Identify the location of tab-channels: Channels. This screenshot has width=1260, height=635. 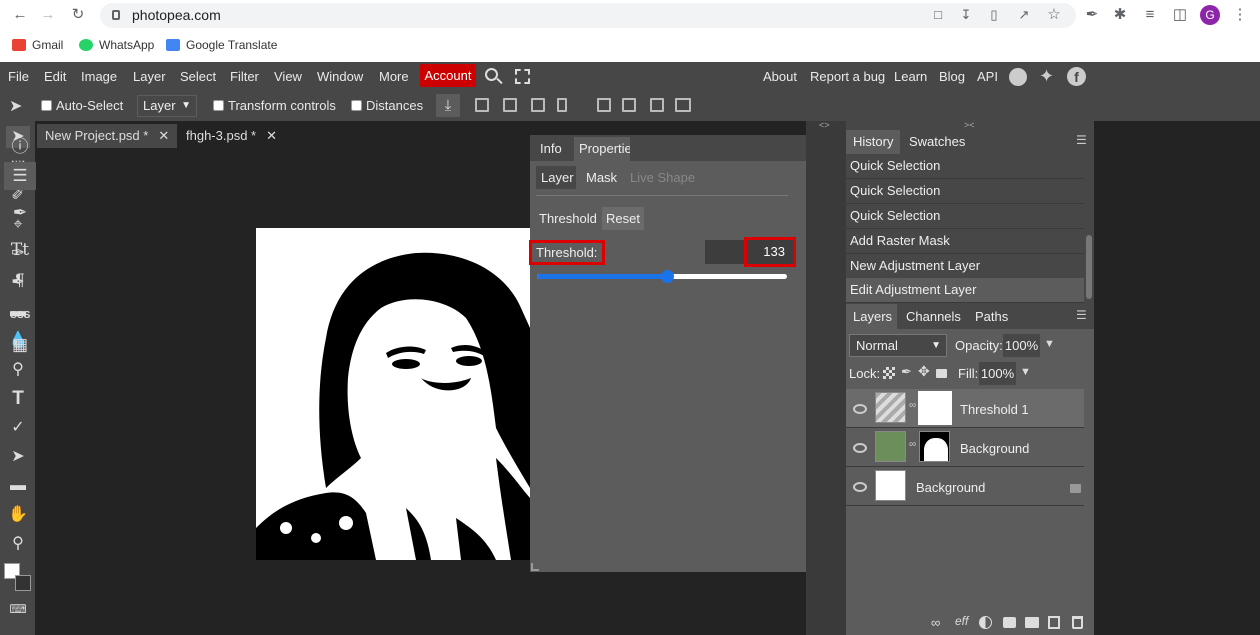
(933, 316).